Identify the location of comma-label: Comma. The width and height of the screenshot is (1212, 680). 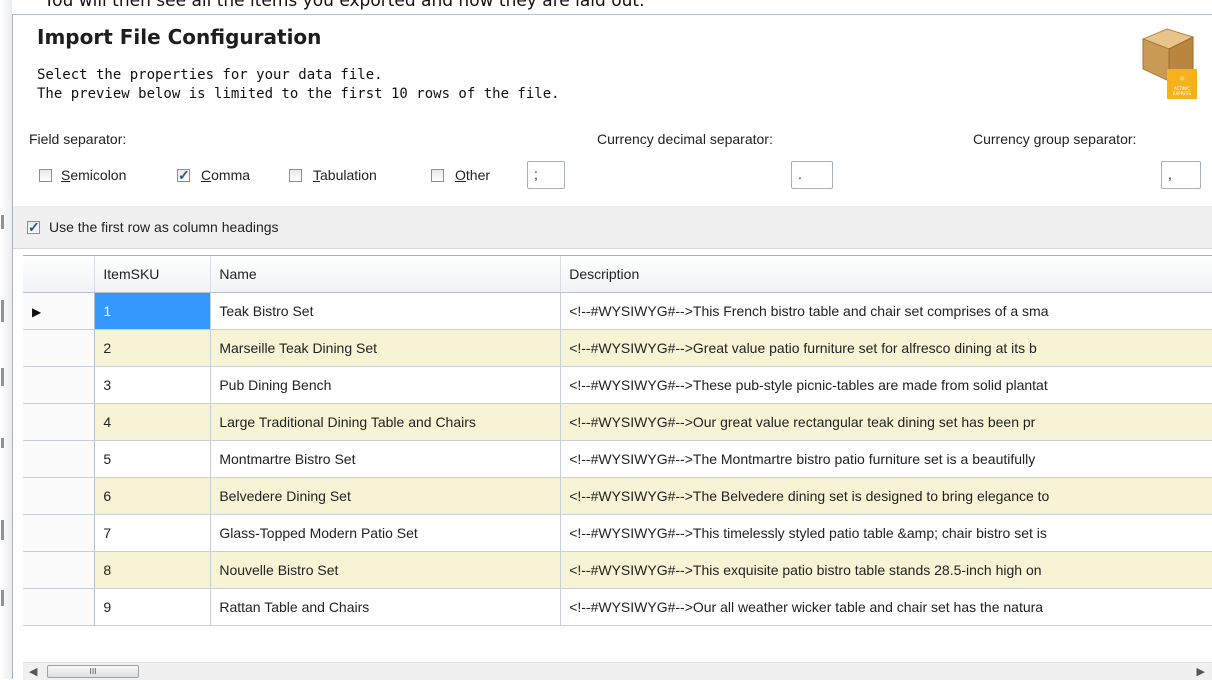
(225, 175).